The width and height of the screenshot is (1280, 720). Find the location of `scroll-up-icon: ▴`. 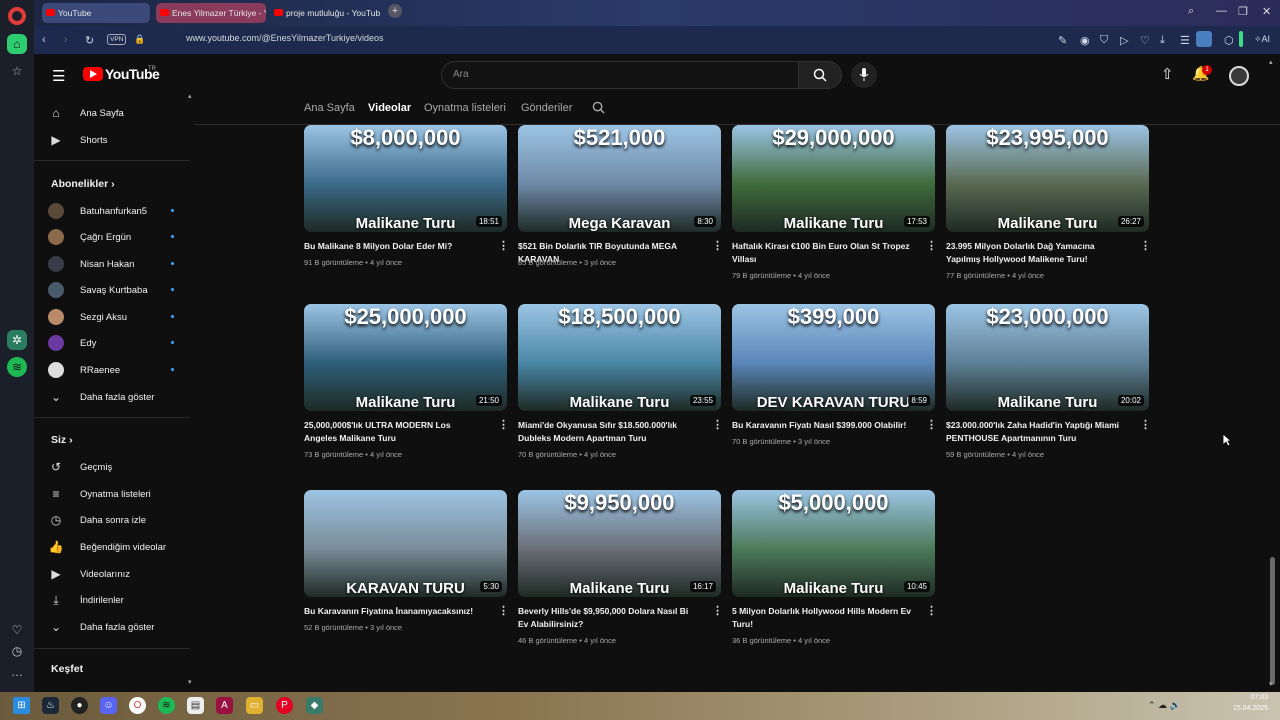

scroll-up-icon: ▴ is located at coordinates (1271, 62).